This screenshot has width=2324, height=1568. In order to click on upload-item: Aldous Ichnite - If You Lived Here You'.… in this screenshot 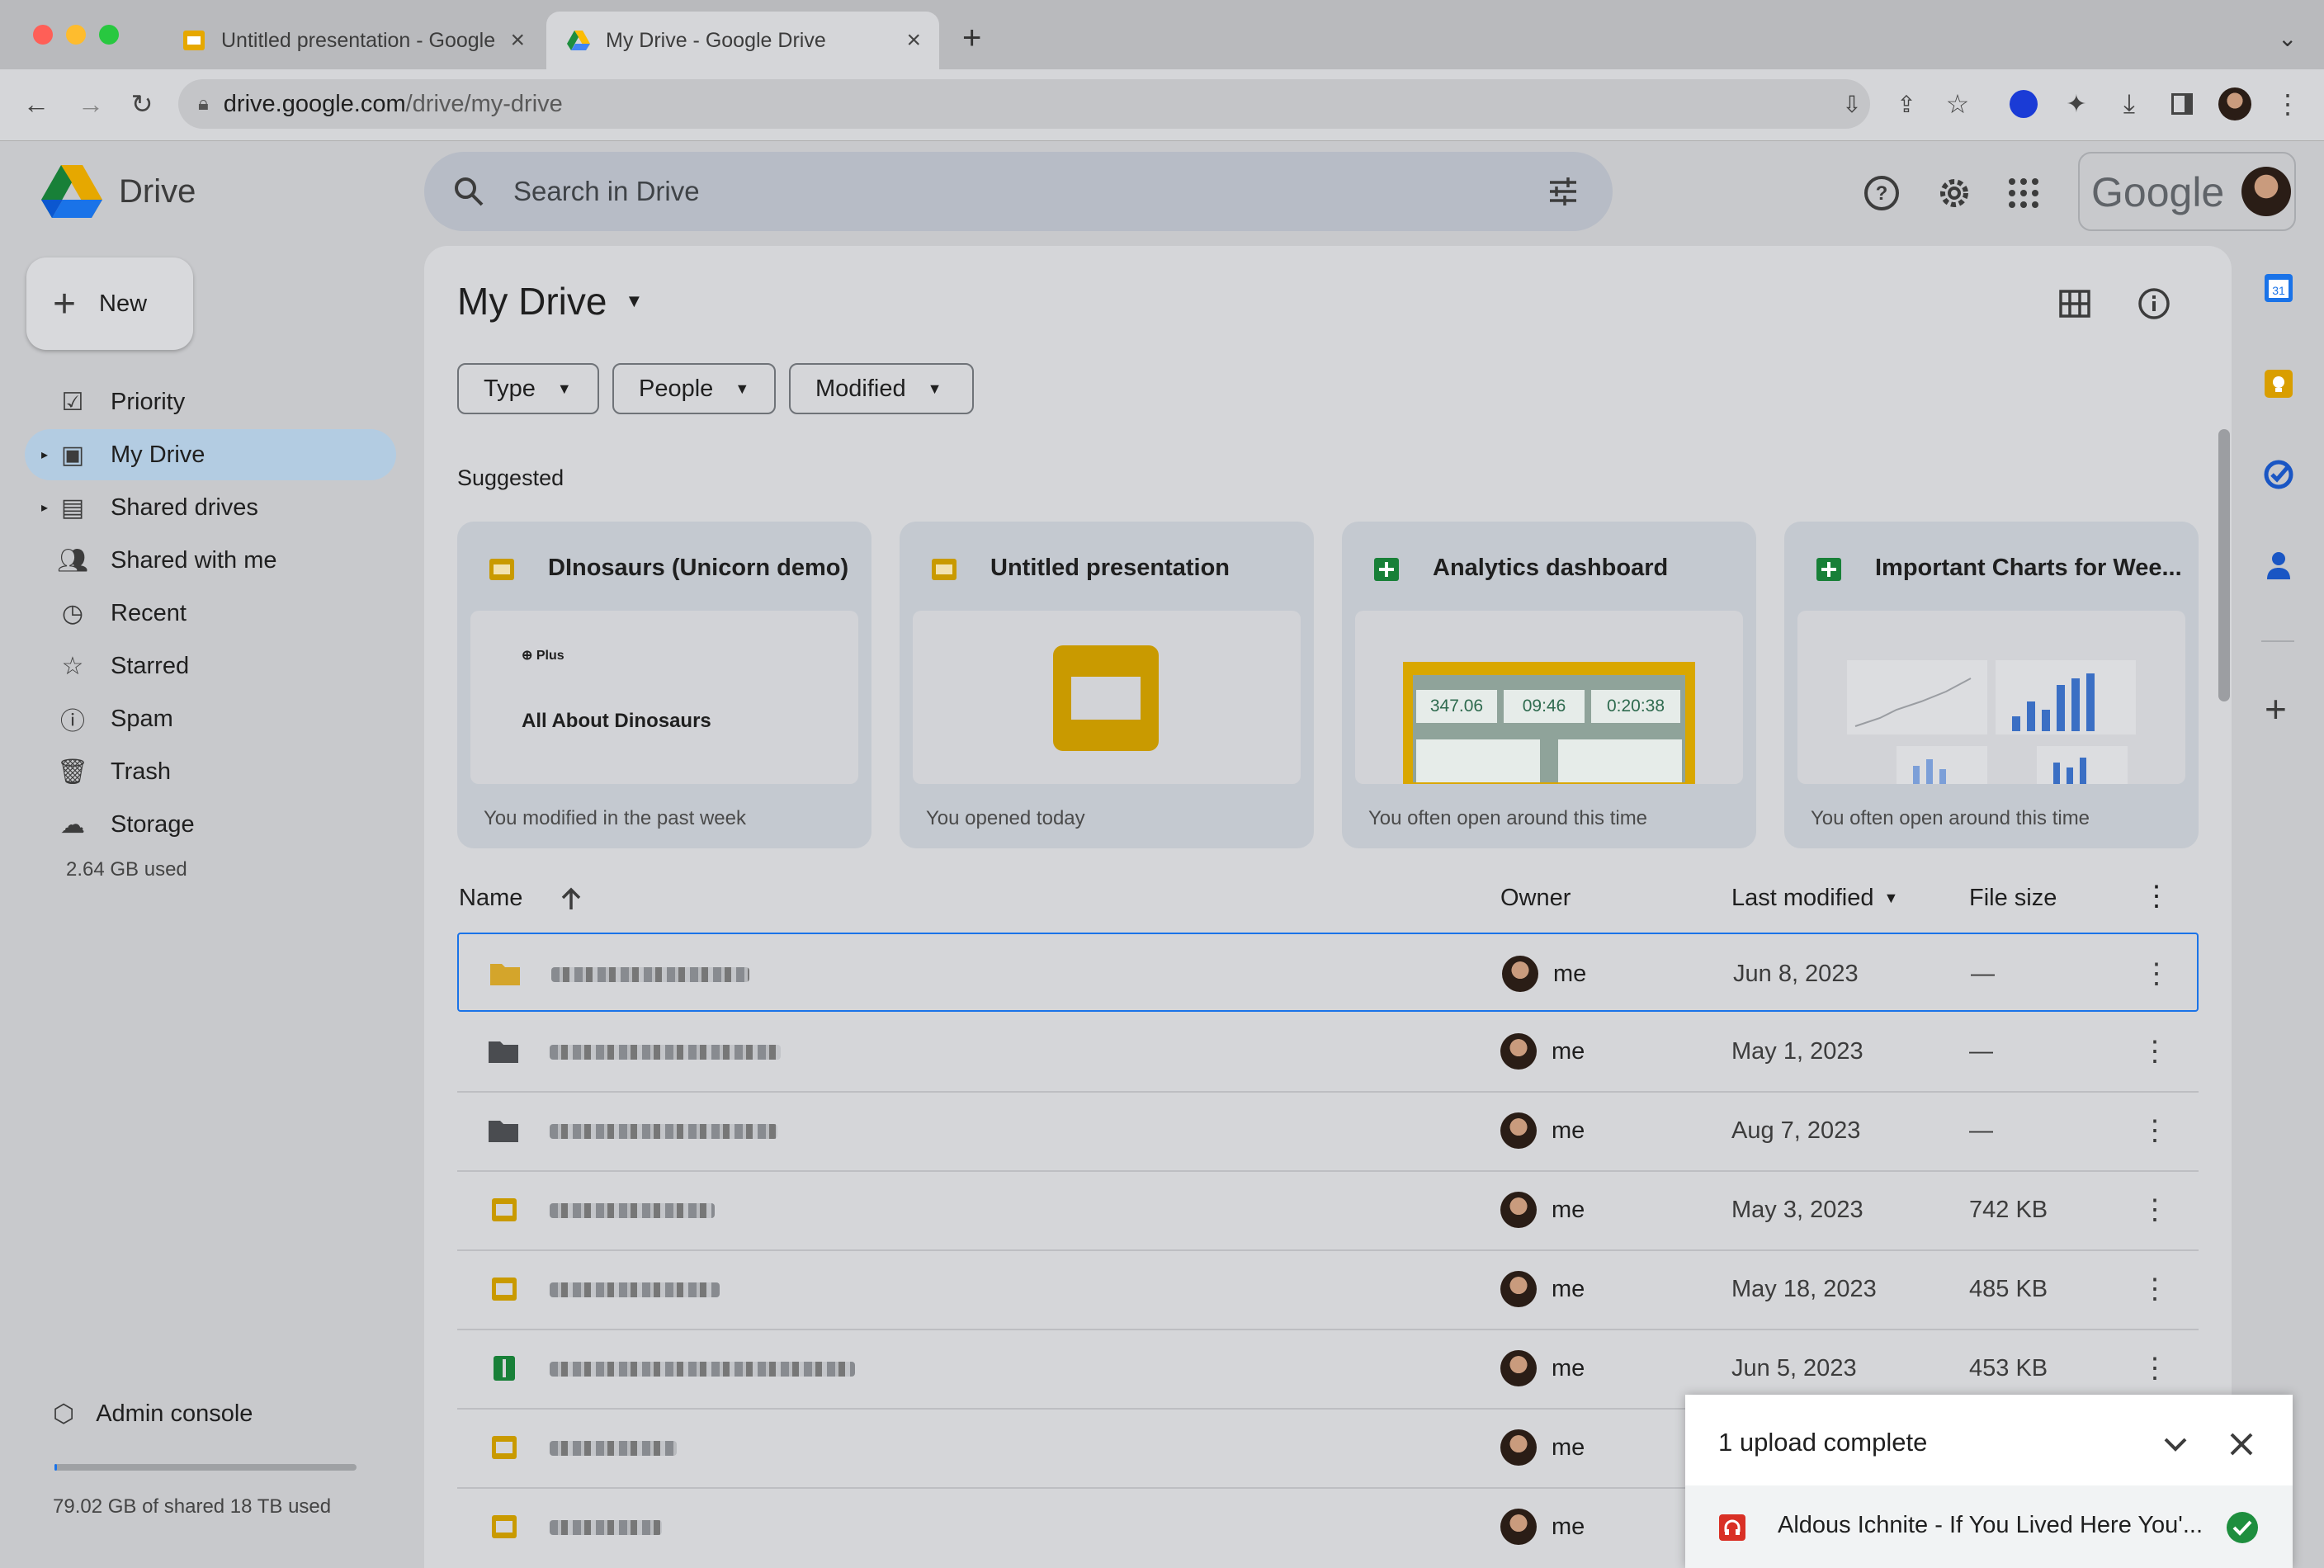, I will do `click(1989, 1526)`.